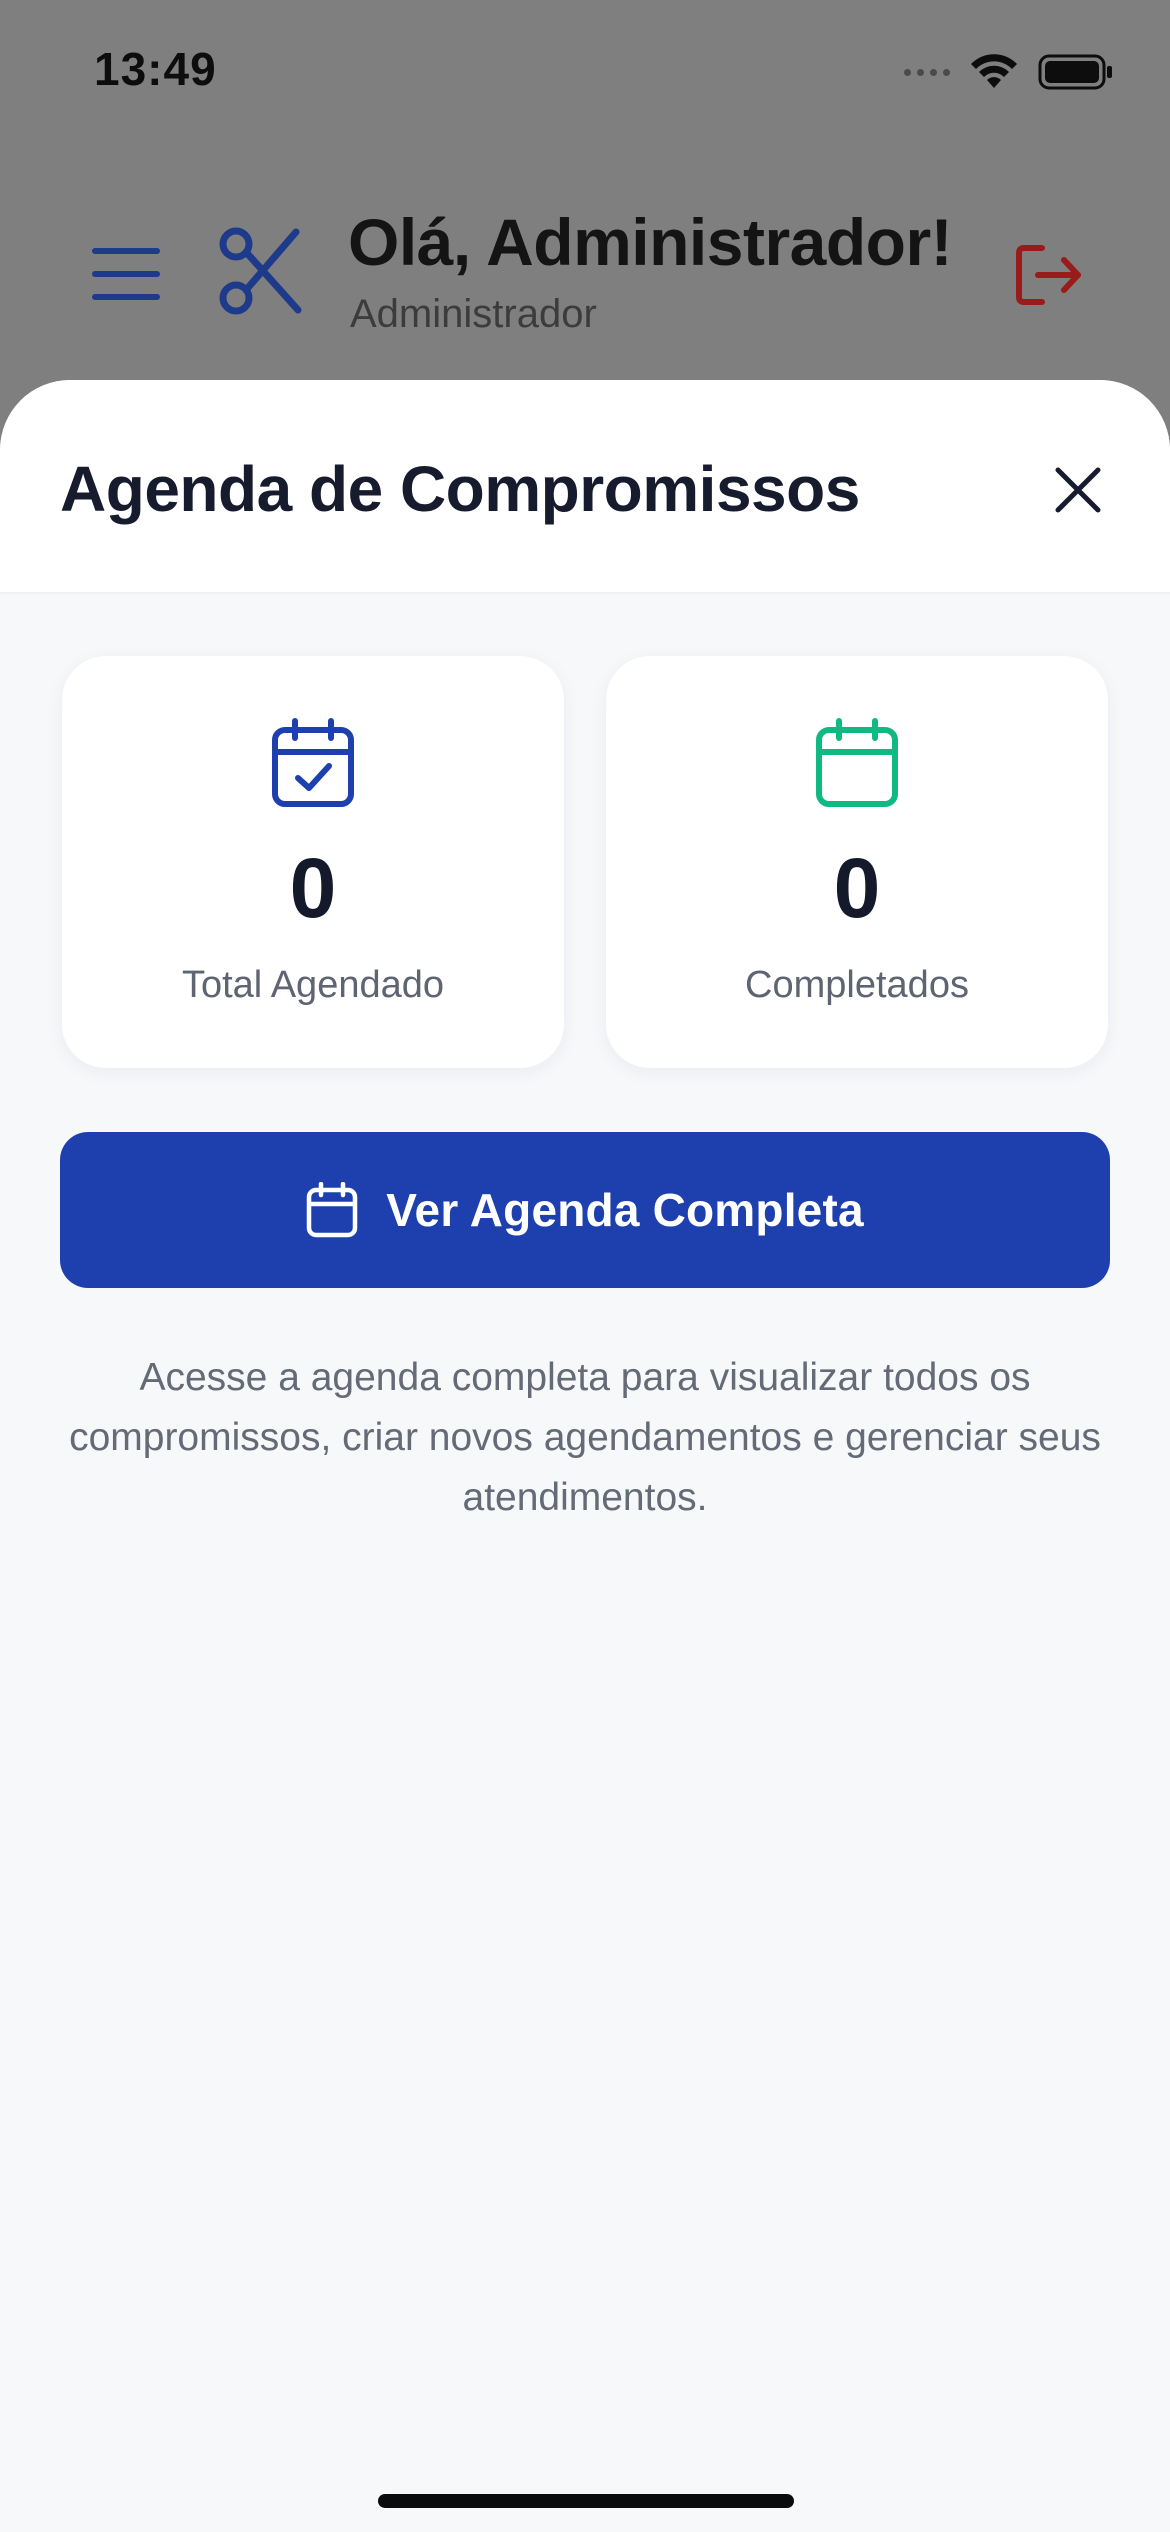 Image resolution: width=1170 pixels, height=2532 pixels. What do you see at coordinates (1078, 490) in the screenshot?
I see `close-icon` at bounding box center [1078, 490].